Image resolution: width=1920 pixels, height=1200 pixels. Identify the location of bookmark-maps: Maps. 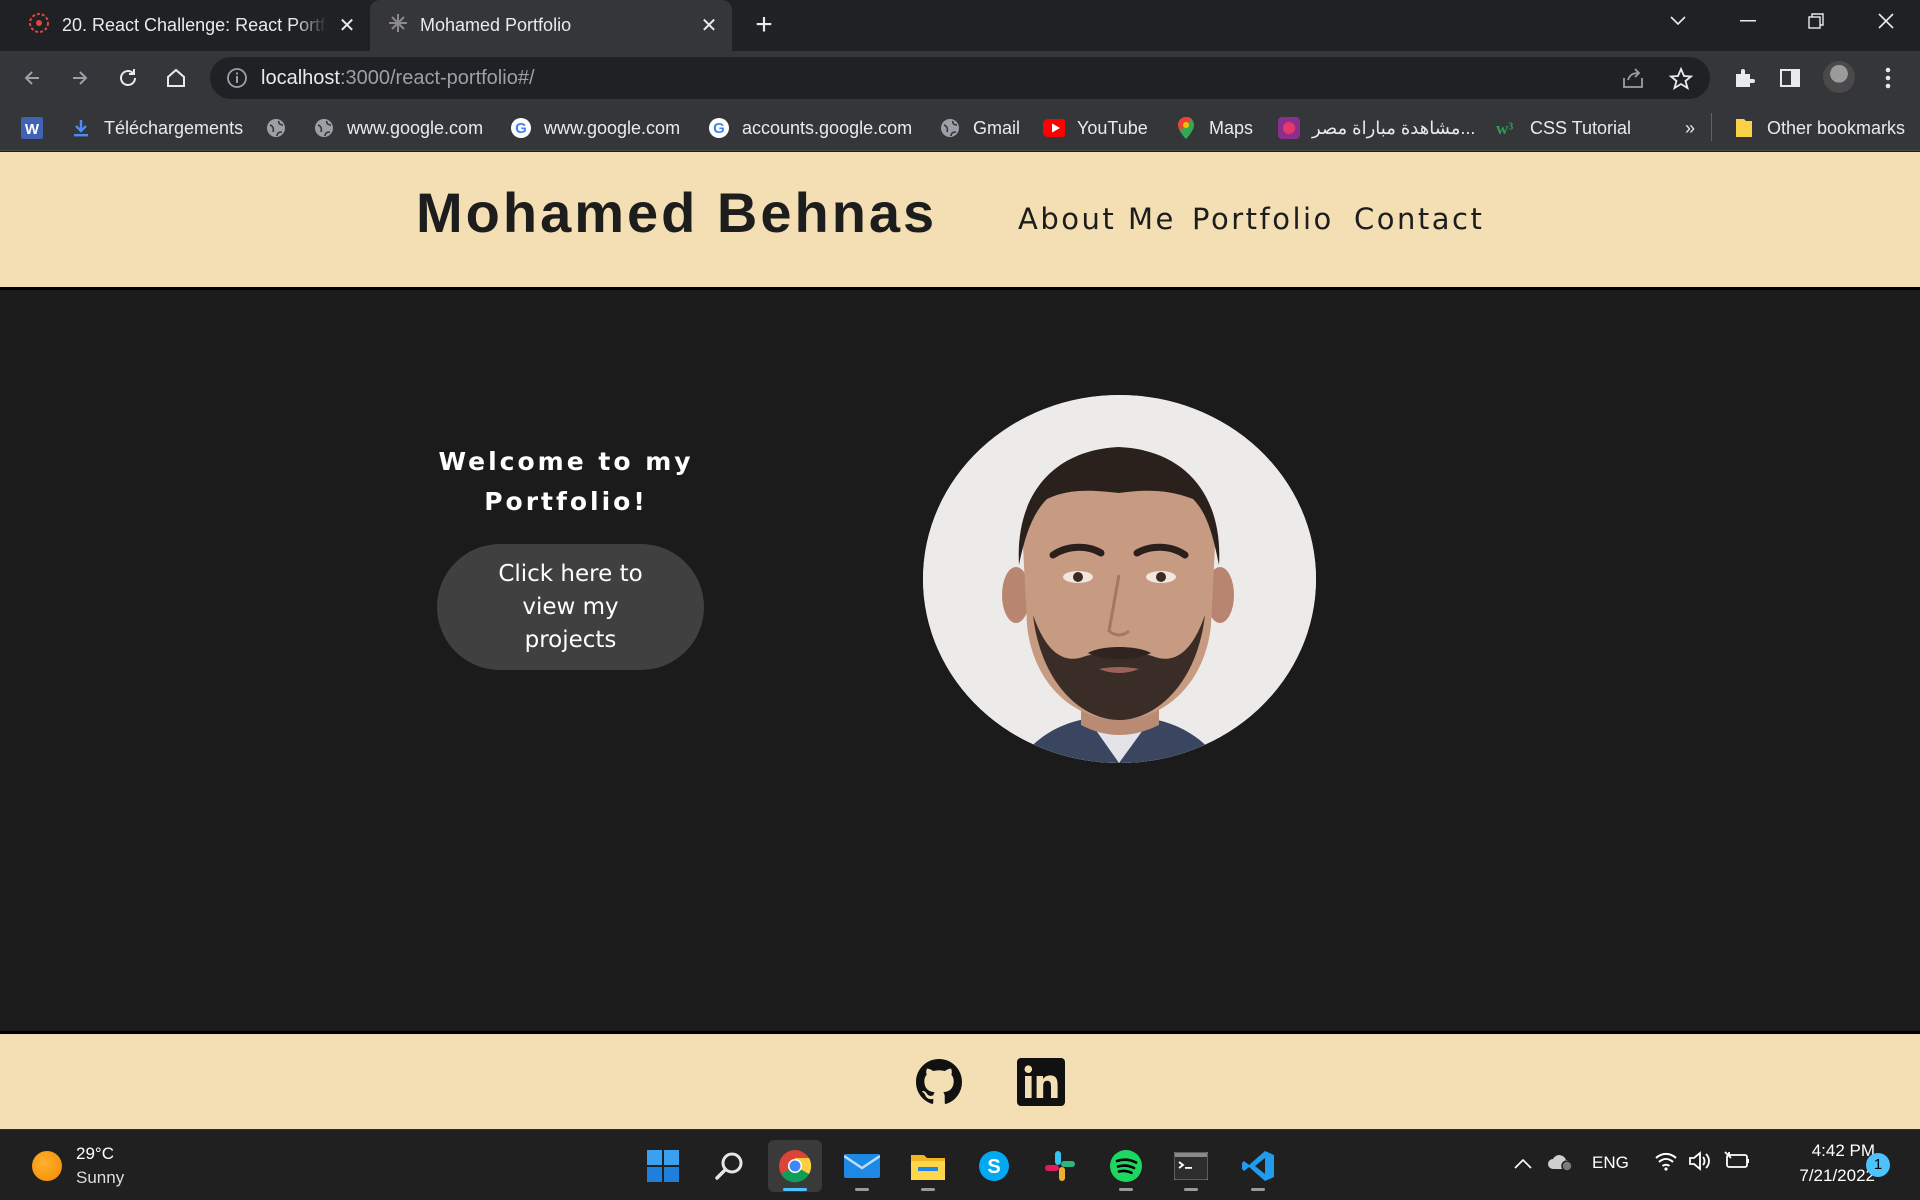
(1214, 128).